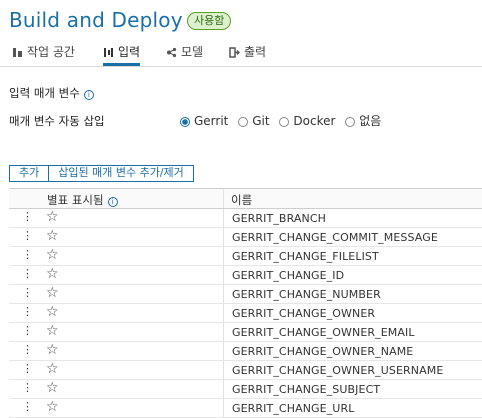 This screenshot has height=418, width=482. I want to click on radio-gerrit: Gerrit, so click(204, 121).